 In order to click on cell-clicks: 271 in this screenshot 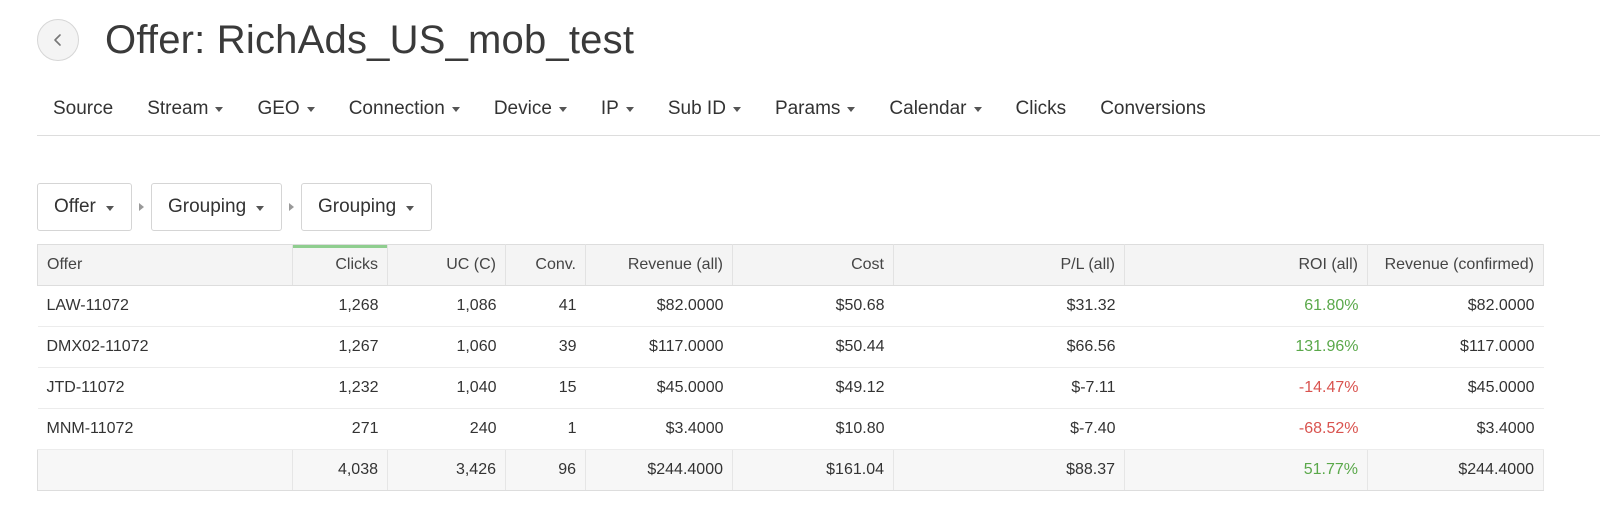, I will do `click(340, 429)`.